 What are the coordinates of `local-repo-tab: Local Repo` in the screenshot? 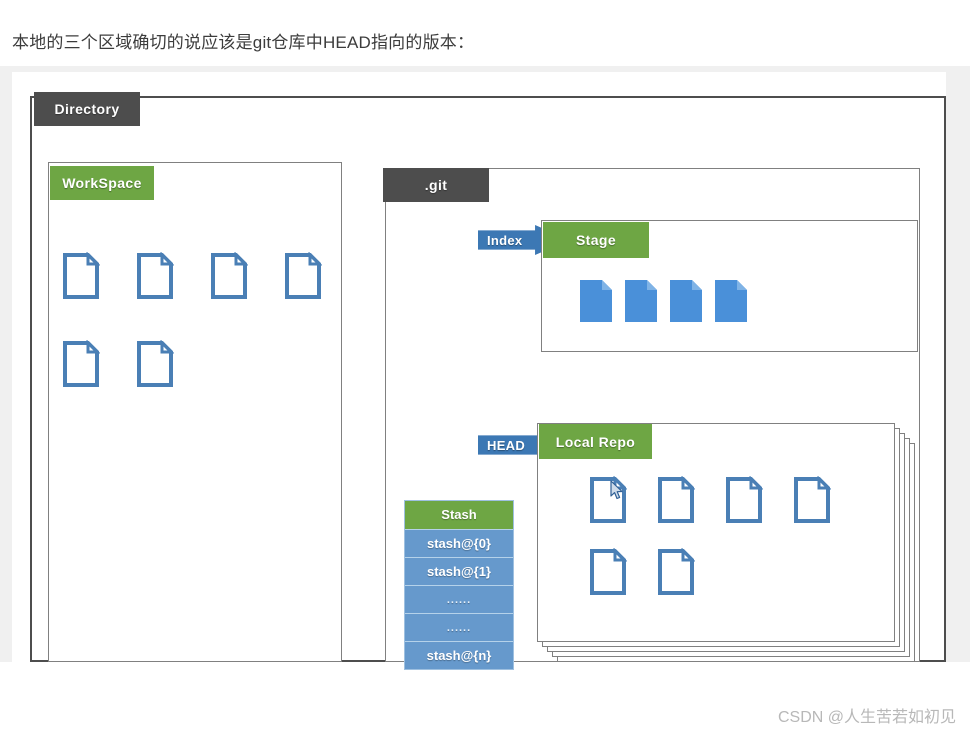 It's located at (595, 441).